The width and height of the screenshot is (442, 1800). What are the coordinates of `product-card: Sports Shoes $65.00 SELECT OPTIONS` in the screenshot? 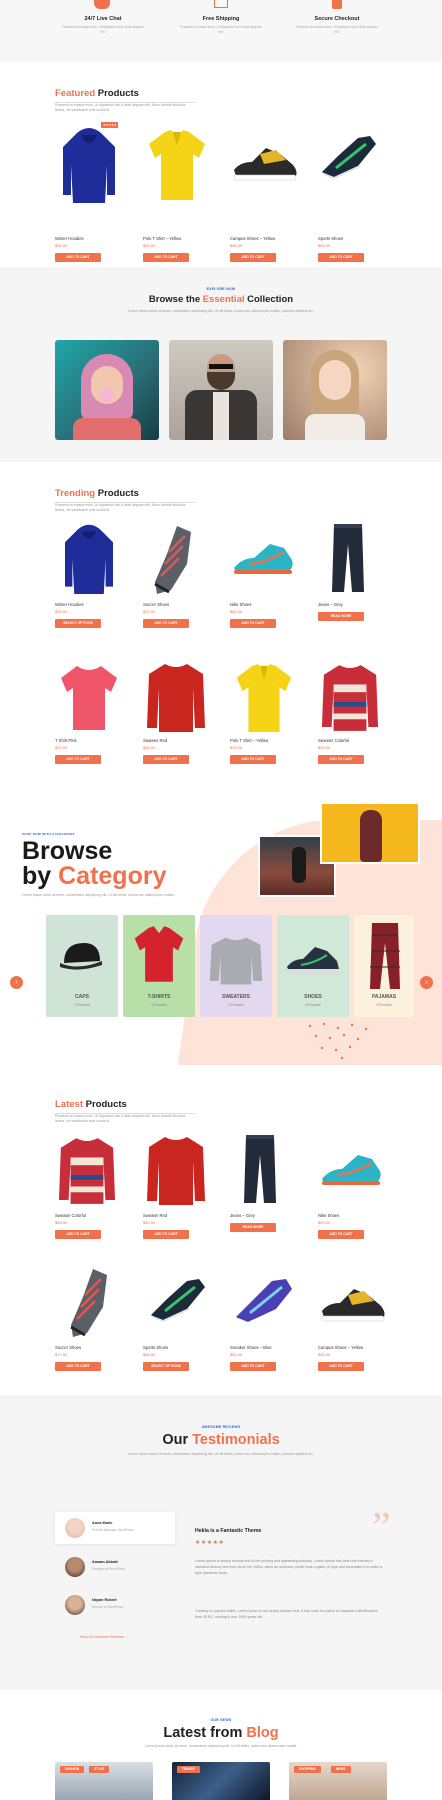 It's located at (180, 1325).